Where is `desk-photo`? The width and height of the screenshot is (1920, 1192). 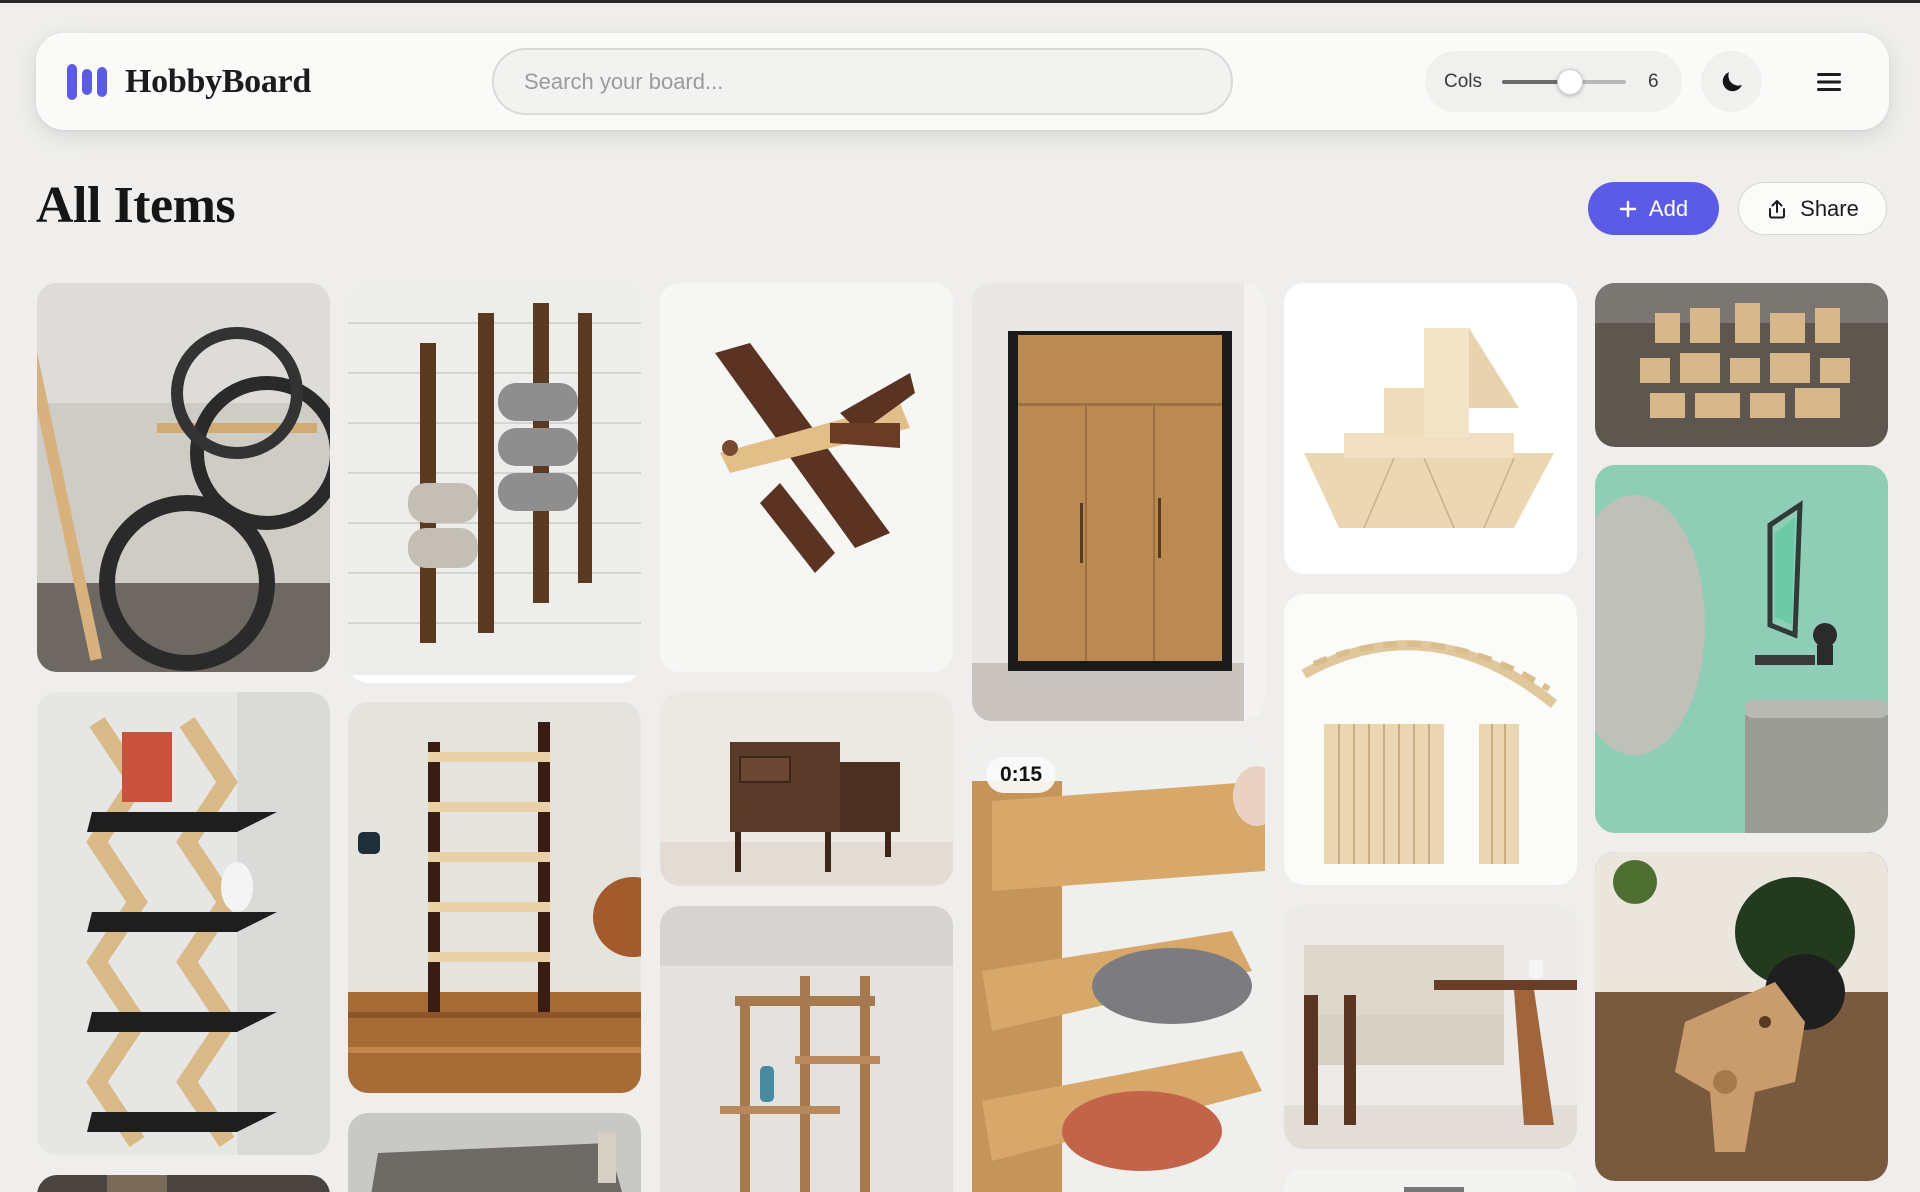 desk-photo is located at coordinates (494, 1152).